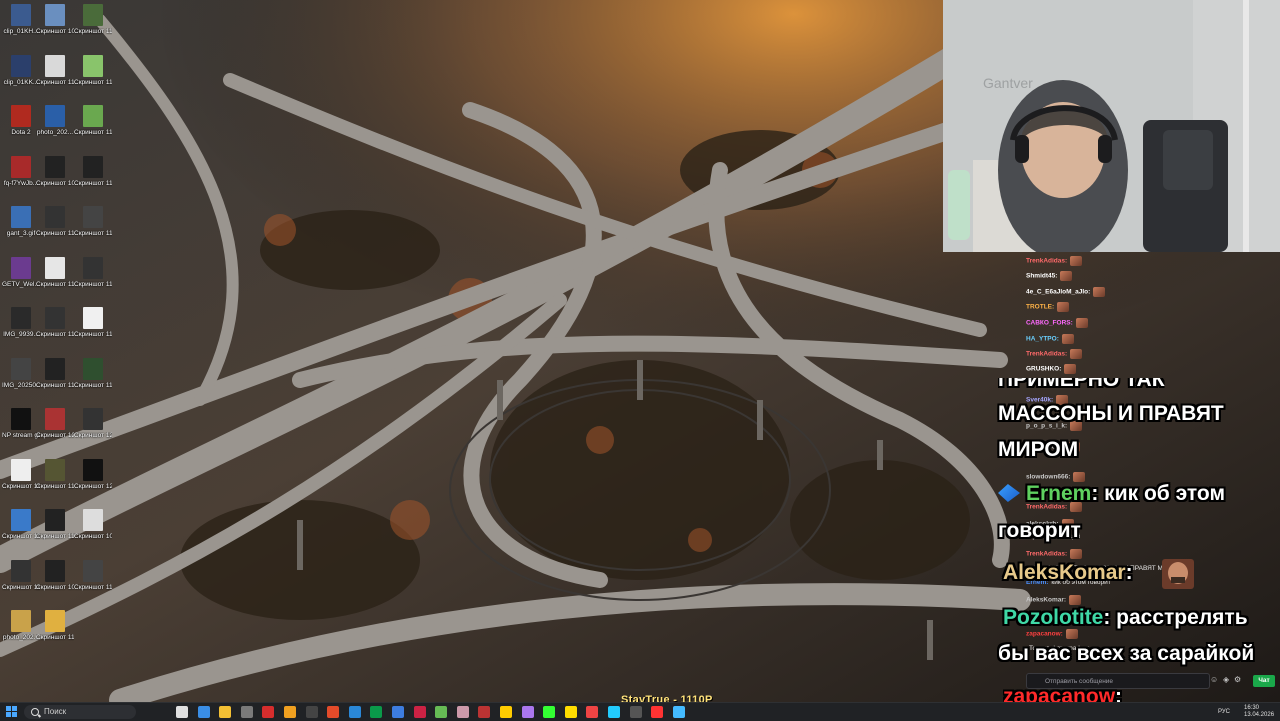  What do you see at coordinates (21, 221) in the screenshot?
I see `desktop-icon: gant_3.gif` at bounding box center [21, 221].